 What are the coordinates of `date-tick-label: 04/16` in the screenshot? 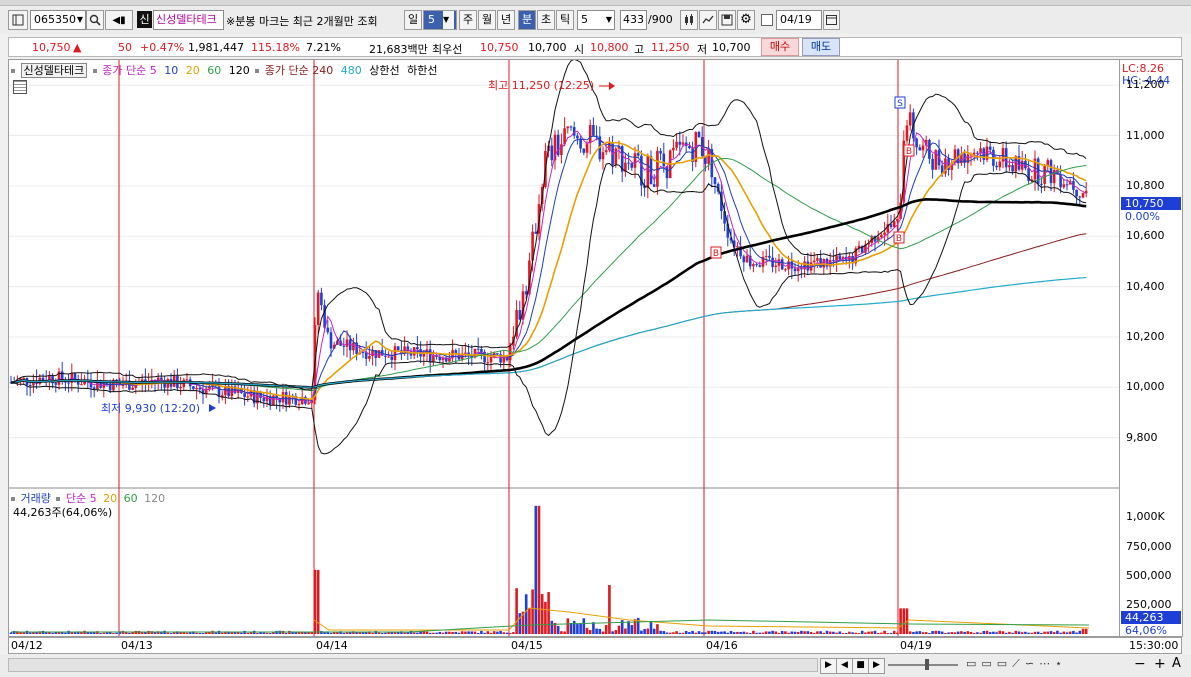 It's located at (722, 645).